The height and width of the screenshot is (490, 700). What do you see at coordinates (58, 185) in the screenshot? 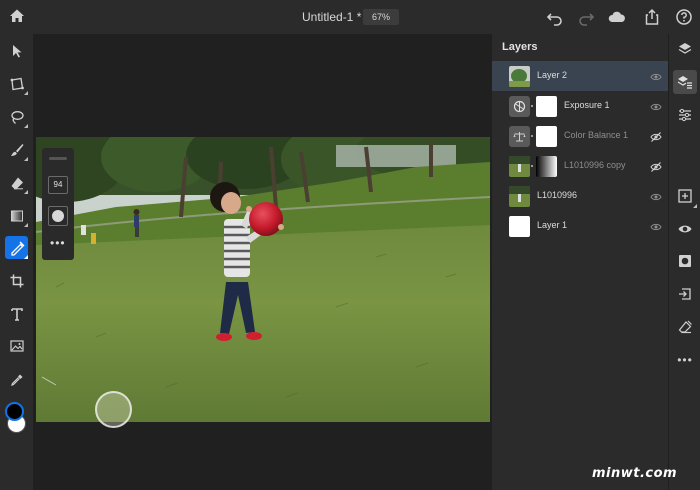
I see `brush-size-field: 94` at bounding box center [58, 185].